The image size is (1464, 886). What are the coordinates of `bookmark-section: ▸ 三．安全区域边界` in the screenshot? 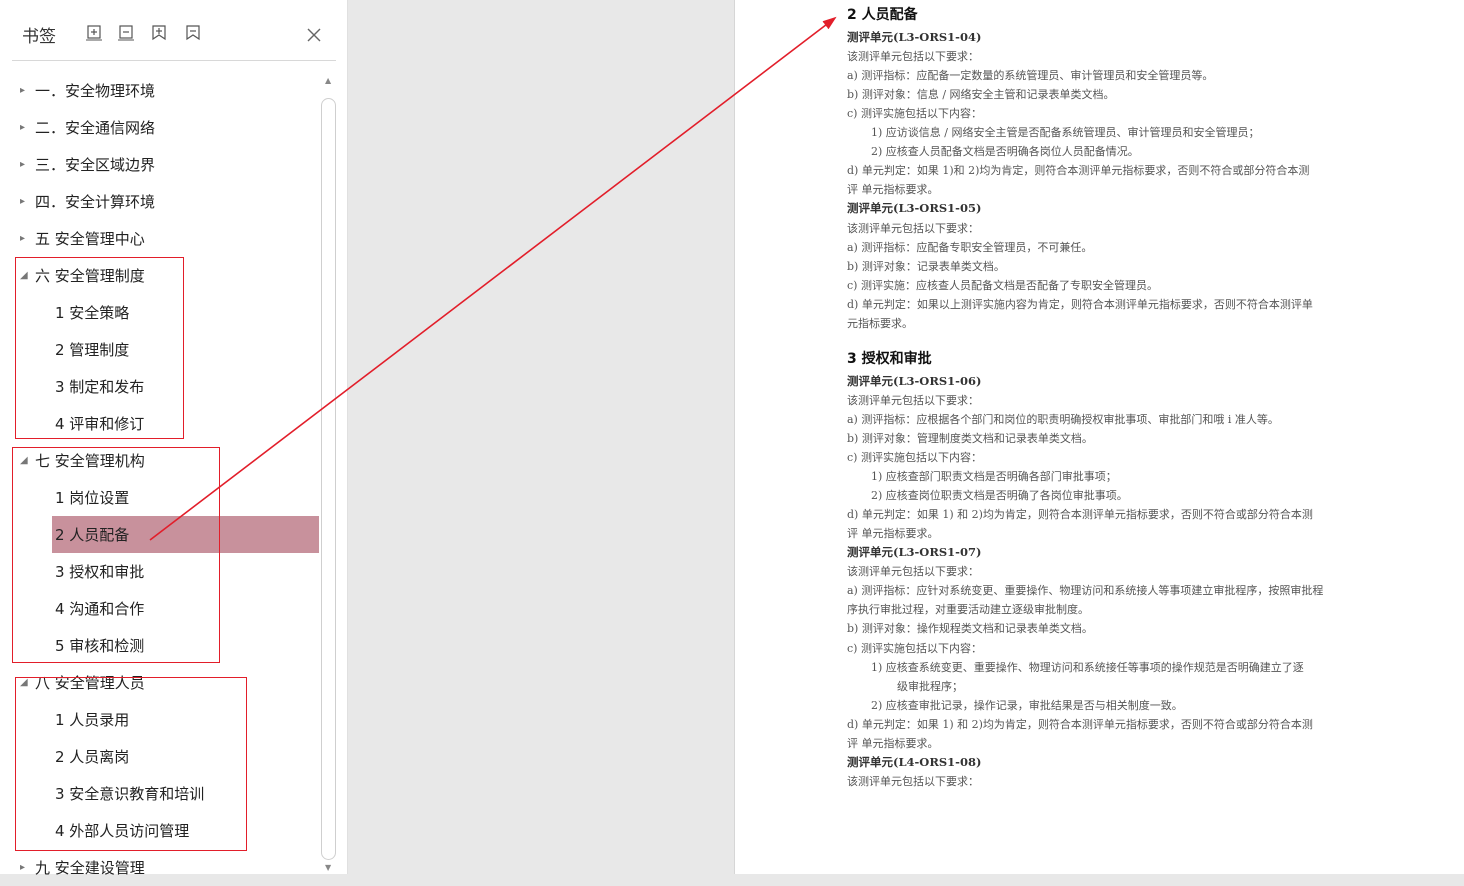 It's located at (159, 164).